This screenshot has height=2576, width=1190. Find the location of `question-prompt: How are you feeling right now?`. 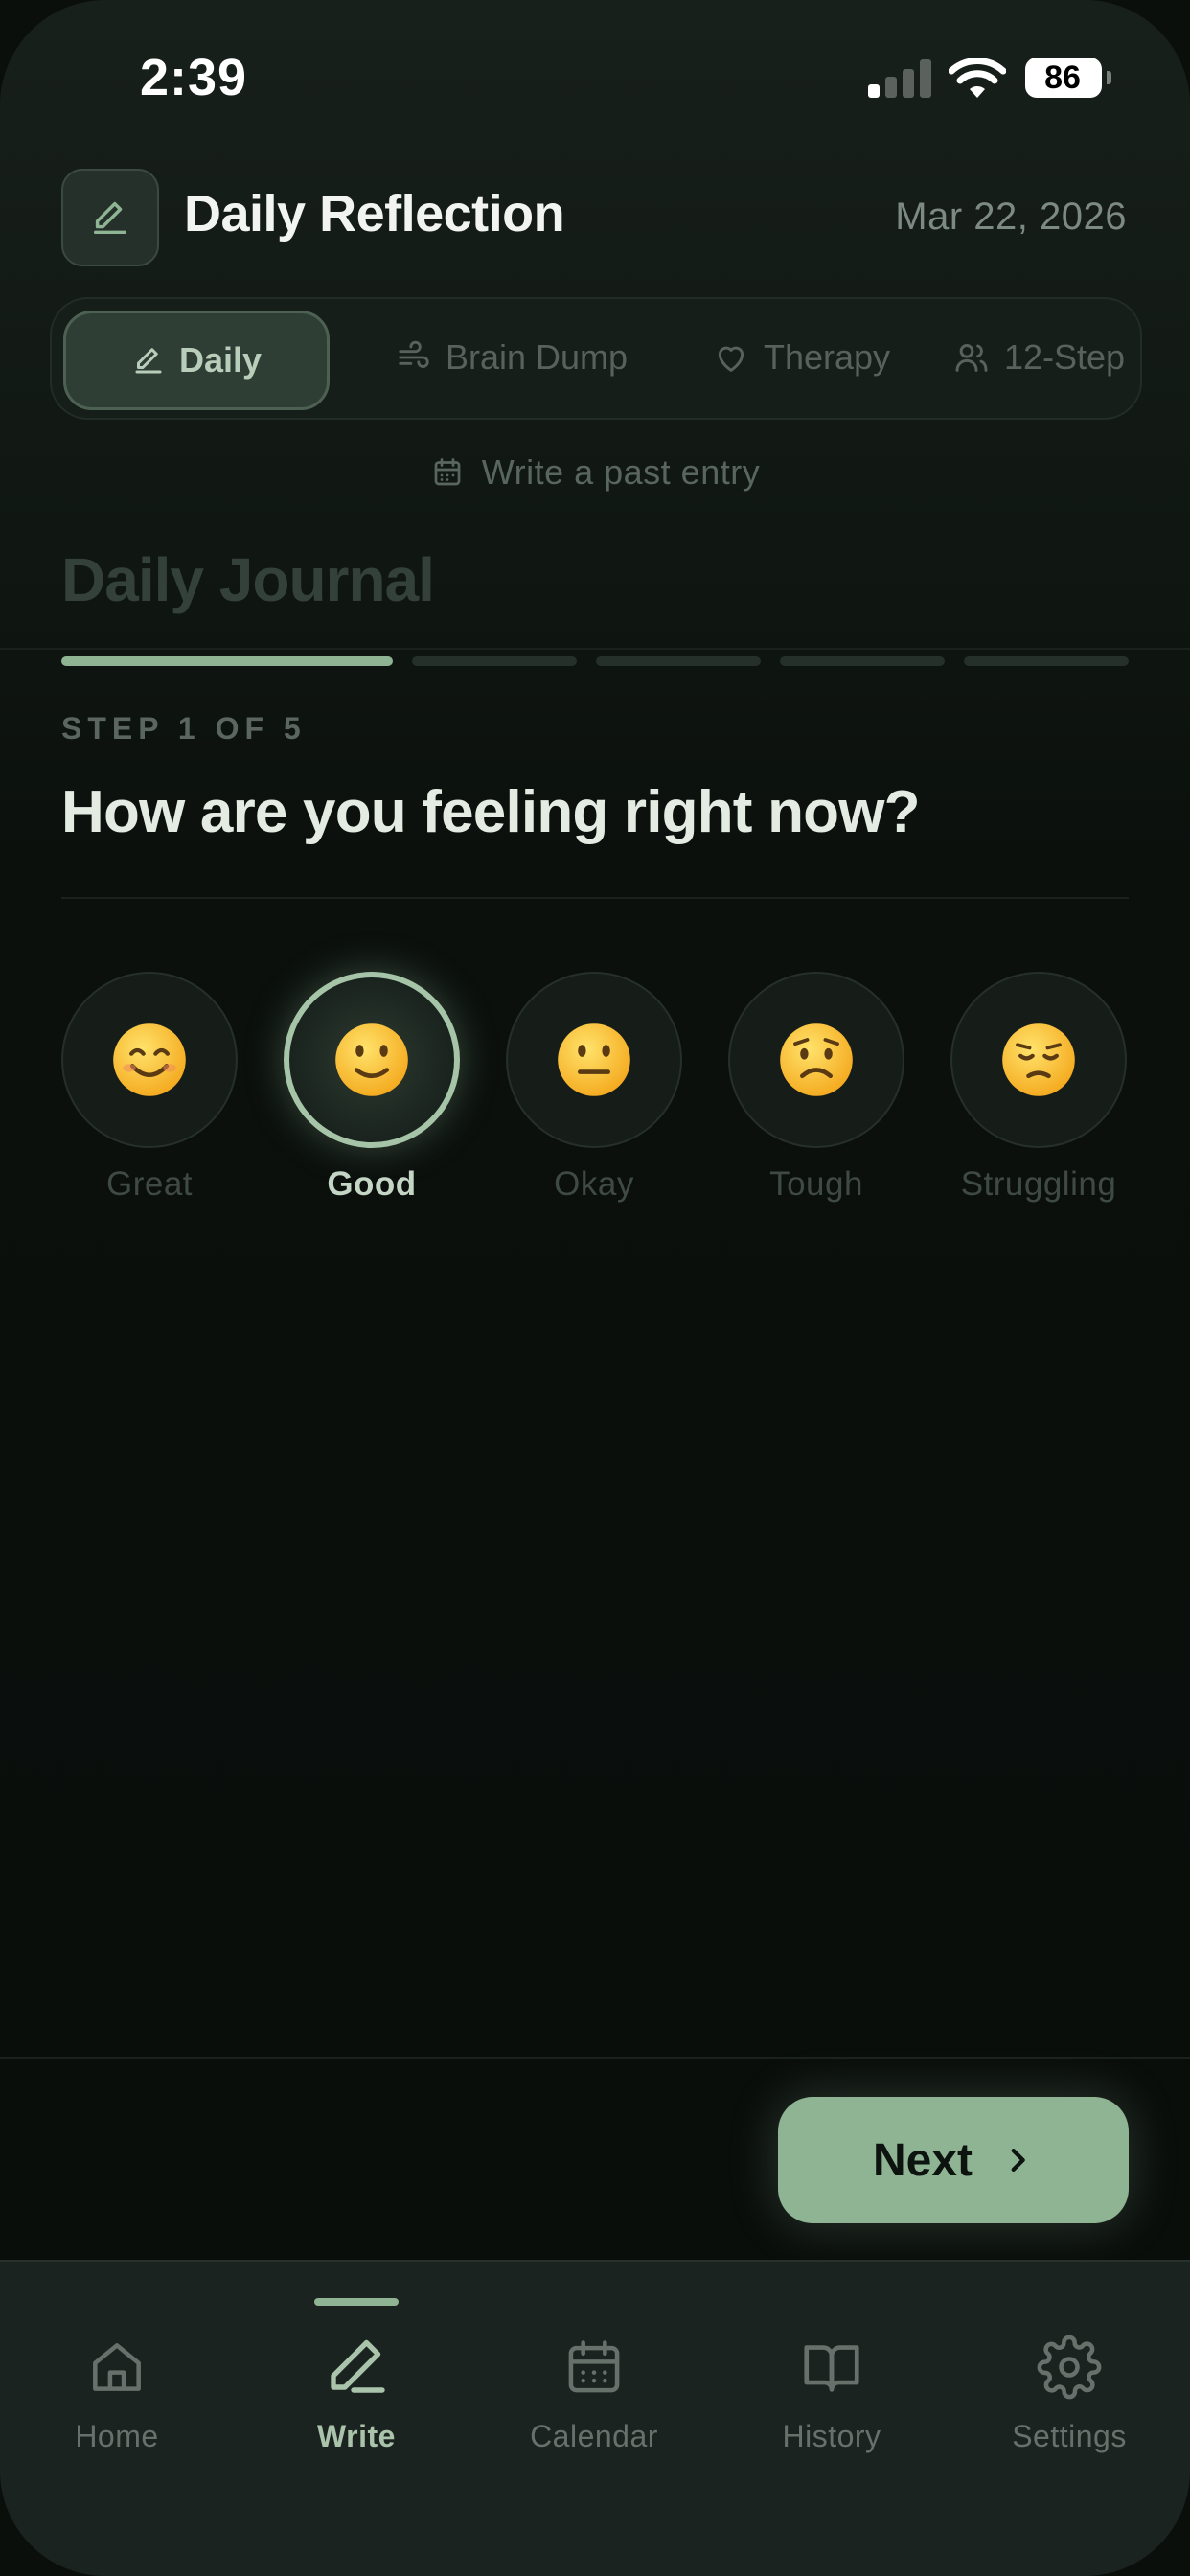

question-prompt: How are you feeling right now? is located at coordinates (491, 812).